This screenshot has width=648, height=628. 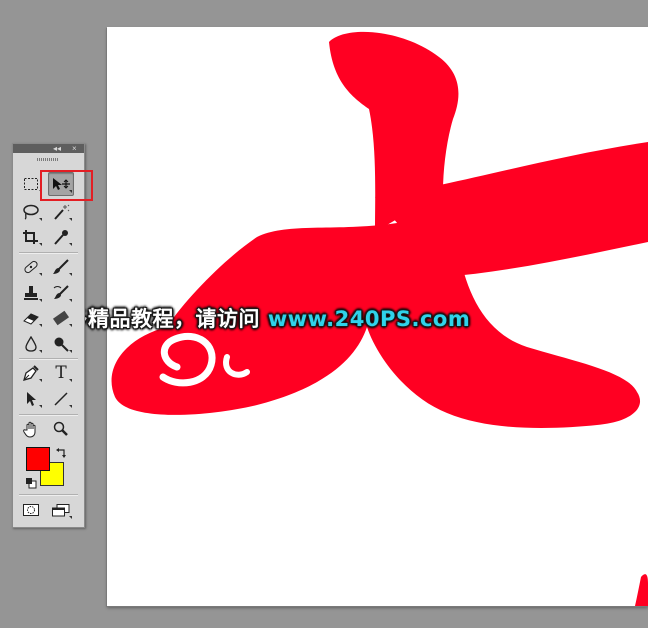 I want to click on screen-mode-icon, so click(x=61, y=510).